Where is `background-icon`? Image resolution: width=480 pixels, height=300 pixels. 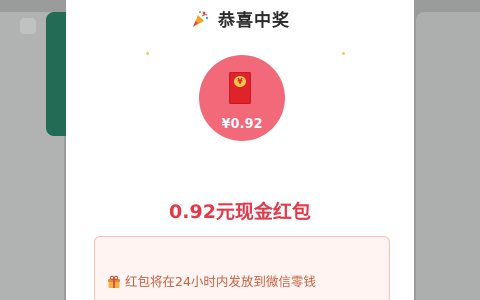 background-icon is located at coordinates (28, 26).